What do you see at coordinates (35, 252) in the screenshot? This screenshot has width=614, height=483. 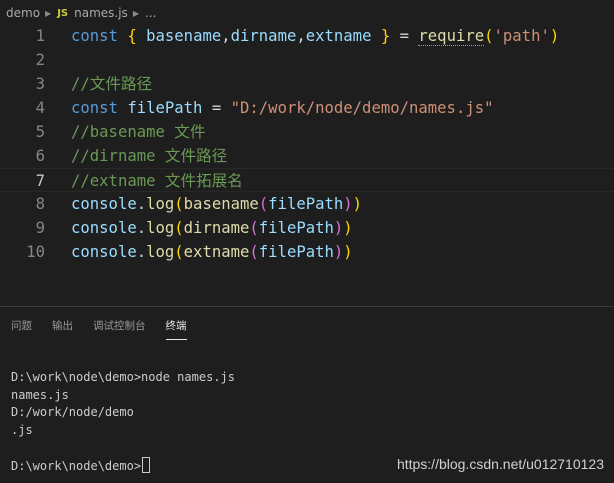 I see `line-number: 10` at bounding box center [35, 252].